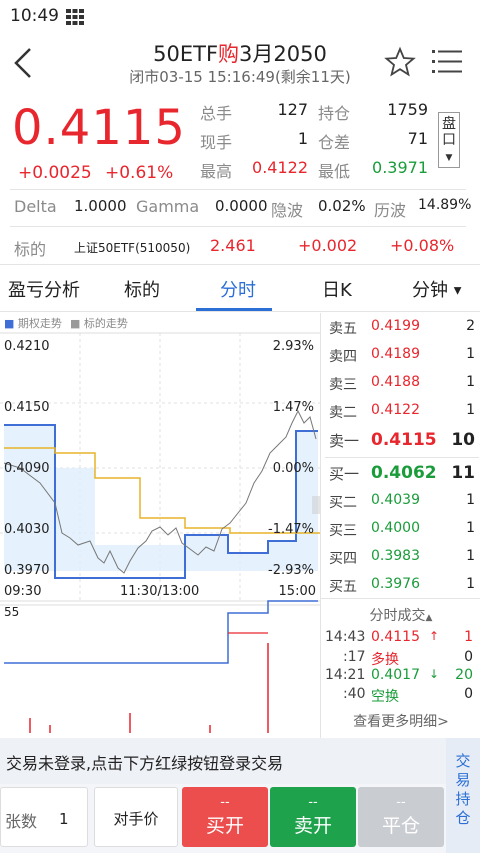 This screenshot has height=853, width=480. I want to click on trade-buttons: 张数 1 对手价 -- 买开 -- 卖开 -- 平仓, so click(223, 818).